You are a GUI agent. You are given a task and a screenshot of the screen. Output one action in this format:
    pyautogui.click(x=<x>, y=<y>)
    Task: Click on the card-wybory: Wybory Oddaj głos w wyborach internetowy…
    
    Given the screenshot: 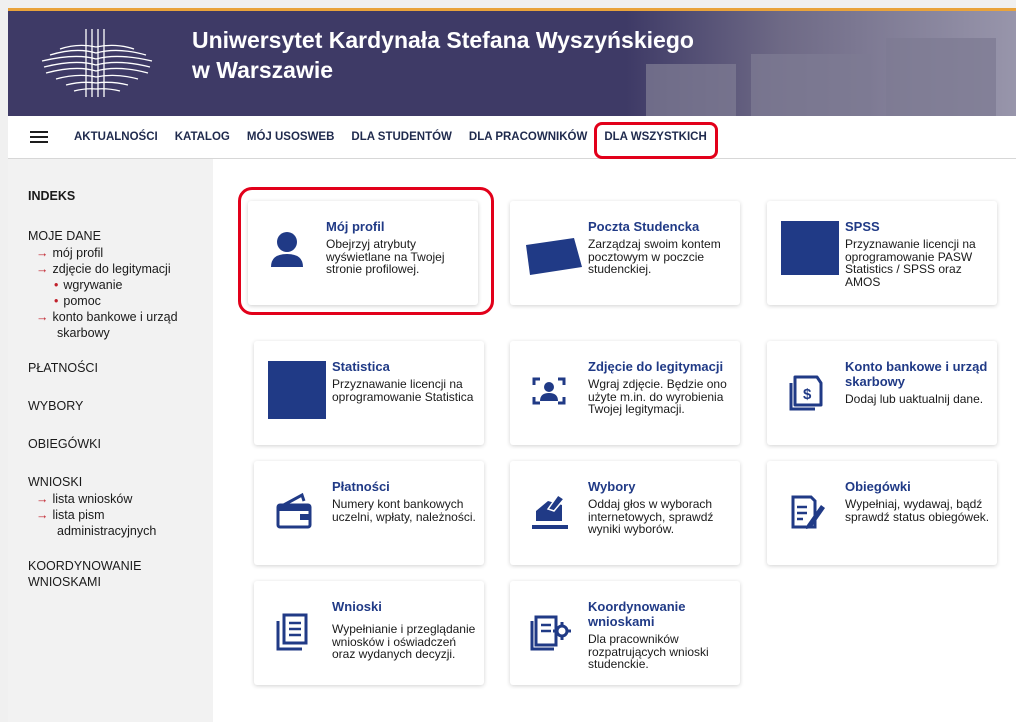 What is the action you would take?
    pyautogui.click(x=625, y=513)
    